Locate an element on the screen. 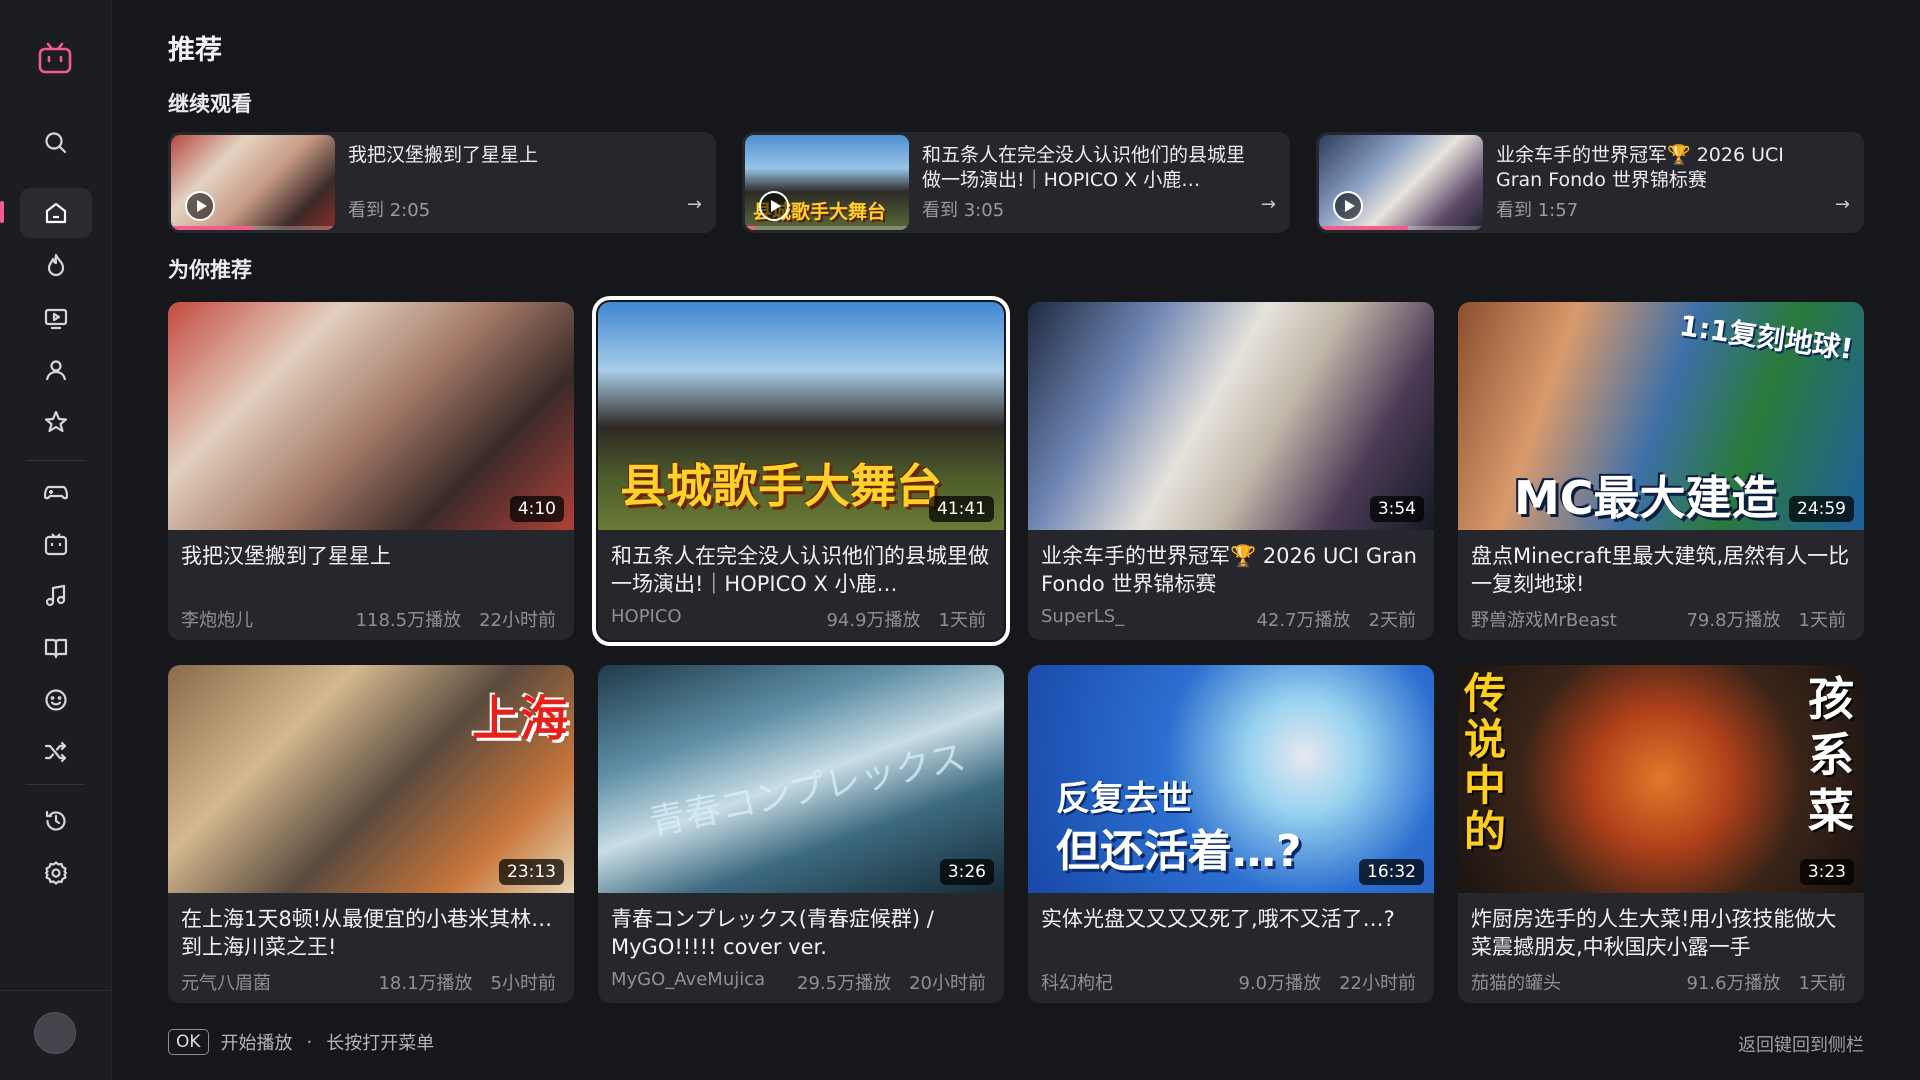 This screenshot has height=1080, width=1920. uploader-name: 茄猫的罐头 is located at coordinates (1516, 983).